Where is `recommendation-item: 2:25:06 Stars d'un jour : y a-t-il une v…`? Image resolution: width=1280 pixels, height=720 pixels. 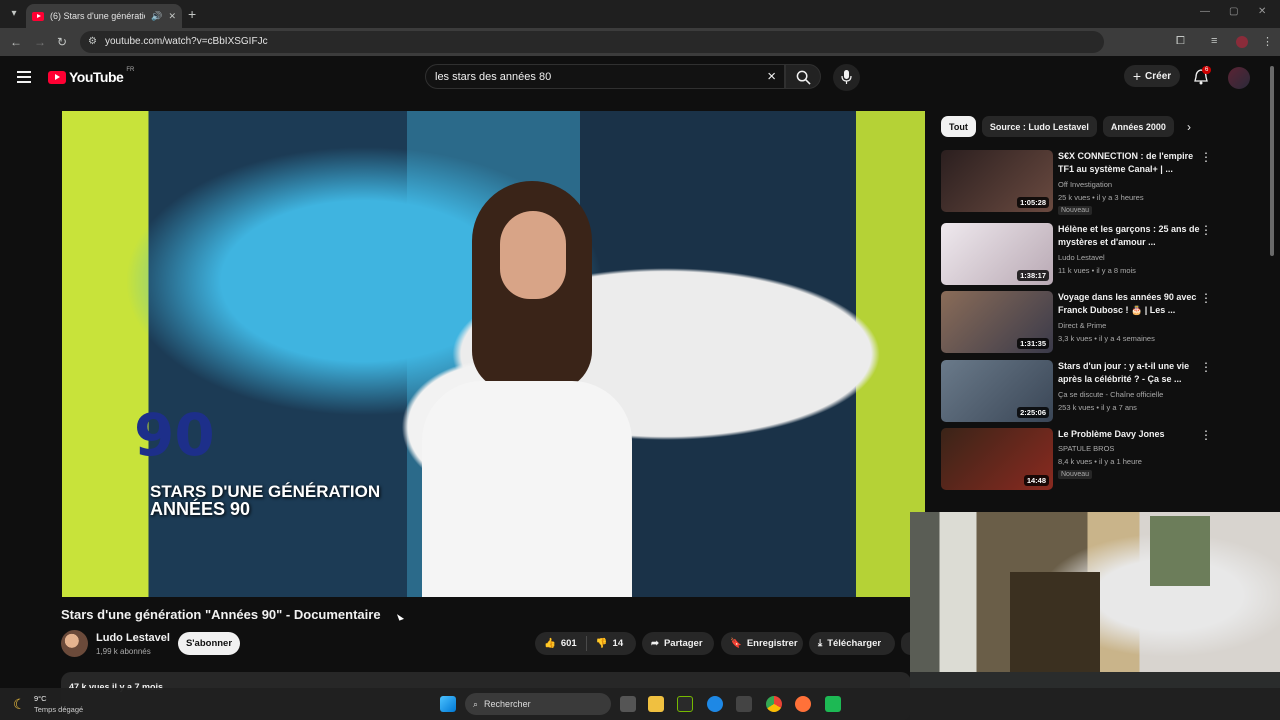 recommendation-item: 2:25:06 Stars d'un jour : y a-t-il une v… is located at coordinates (1076, 391).